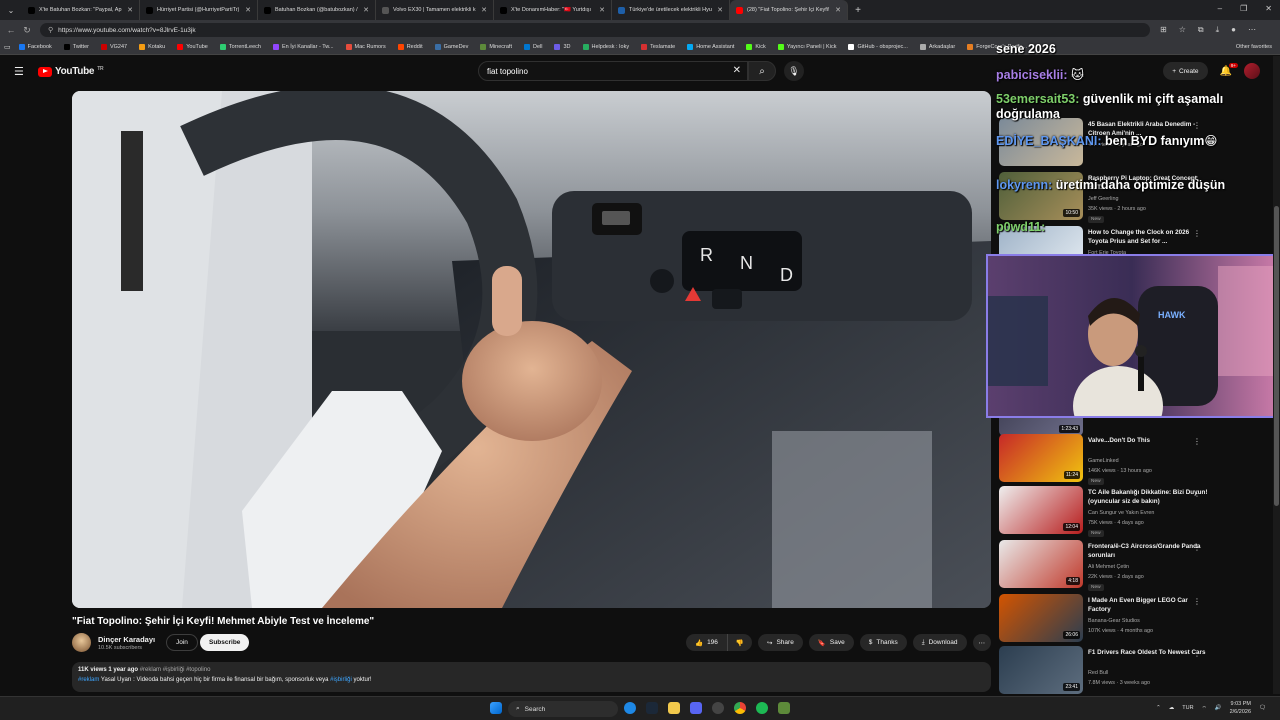 This screenshot has width=1280, height=720. What do you see at coordinates (81, 642) in the screenshot?
I see `channel-avatar` at bounding box center [81, 642].